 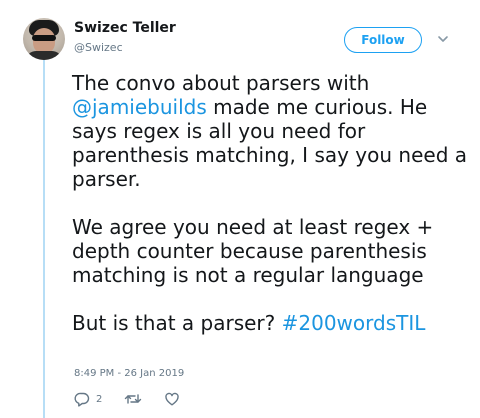 I want to click on author-name: Swizec Teller, so click(x=125, y=28).